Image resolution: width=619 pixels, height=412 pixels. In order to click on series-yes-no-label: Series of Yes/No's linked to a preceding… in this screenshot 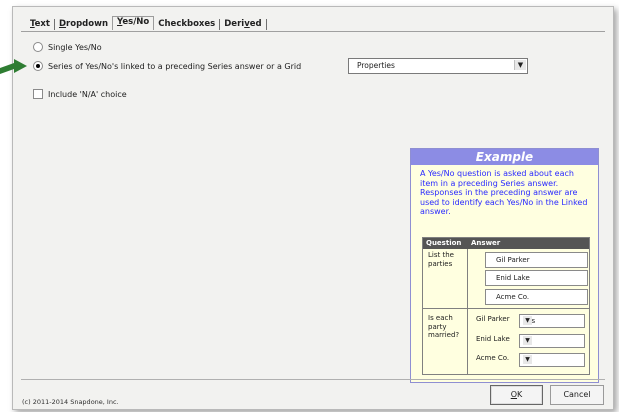, I will do `click(175, 66)`.